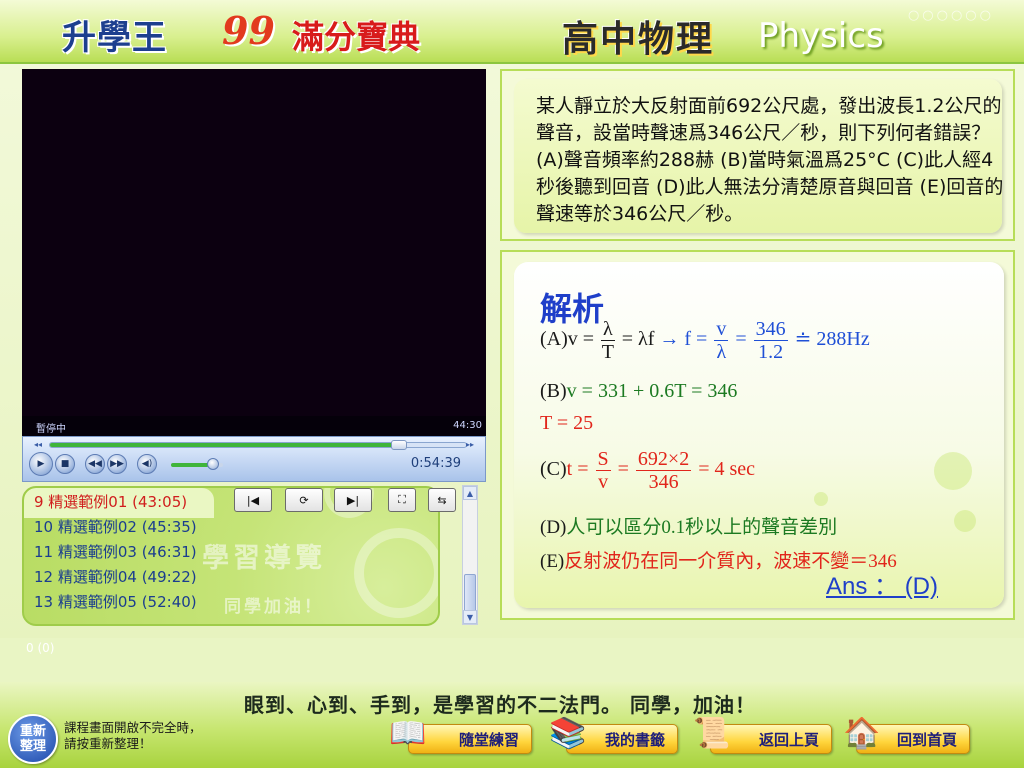 Image resolution: width=1024 pixels, height=768 pixels. I want to click on status-bar: 0 (0), so click(512, 660).